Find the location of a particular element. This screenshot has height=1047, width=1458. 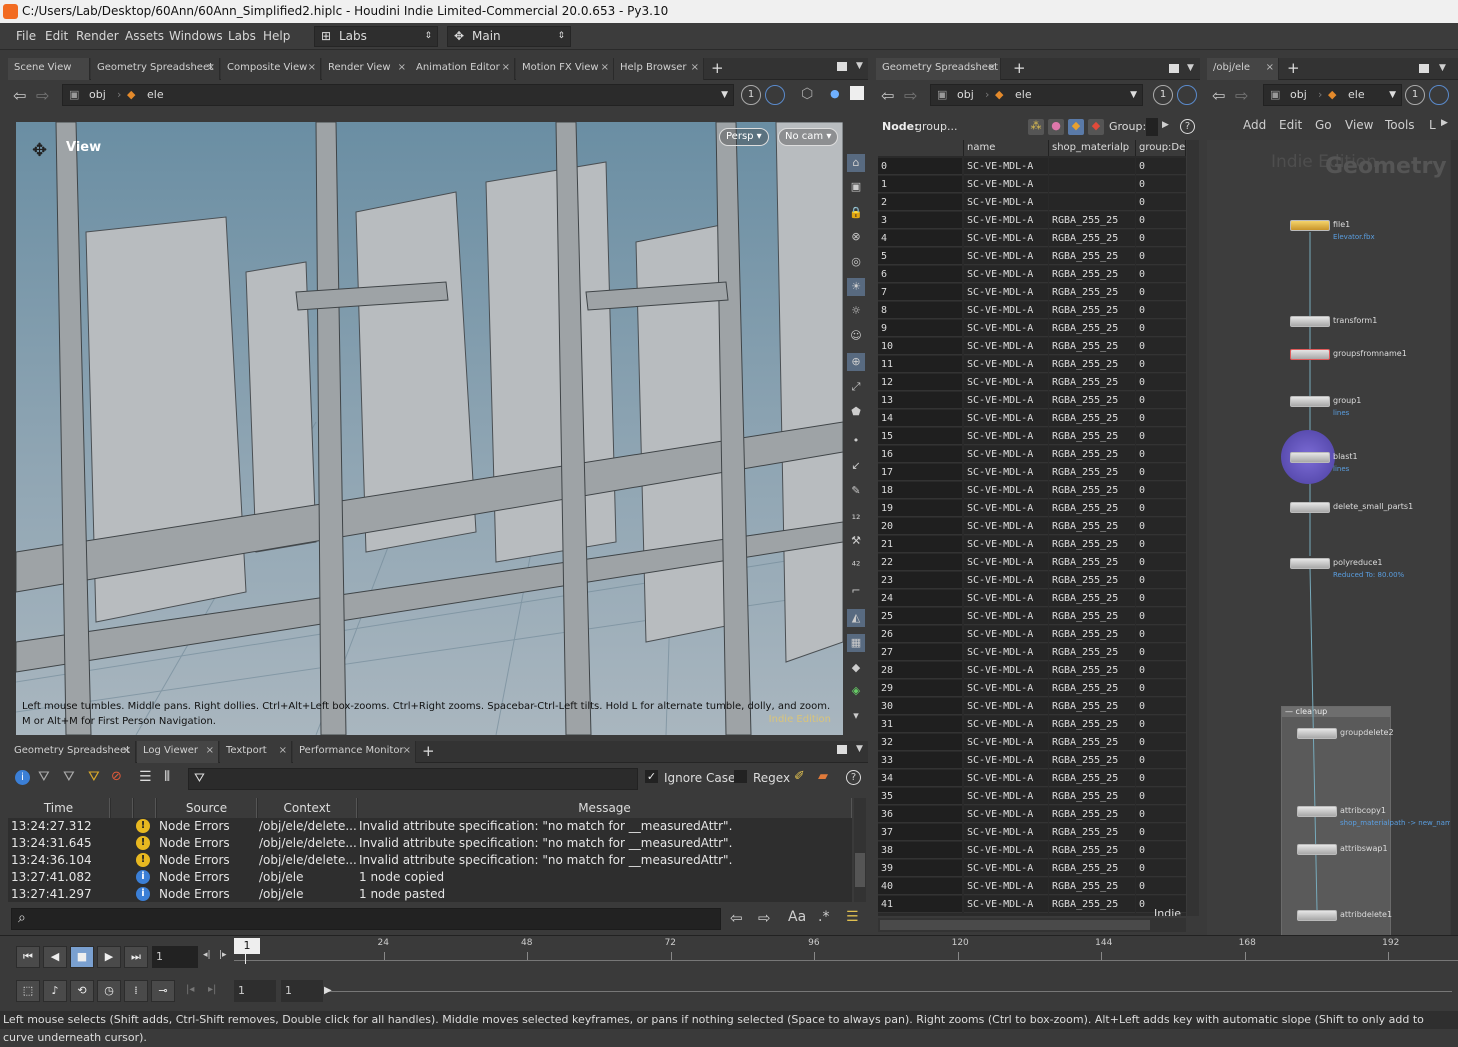

spreadsheet-hscrollbar is located at coordinates (1032, 925).